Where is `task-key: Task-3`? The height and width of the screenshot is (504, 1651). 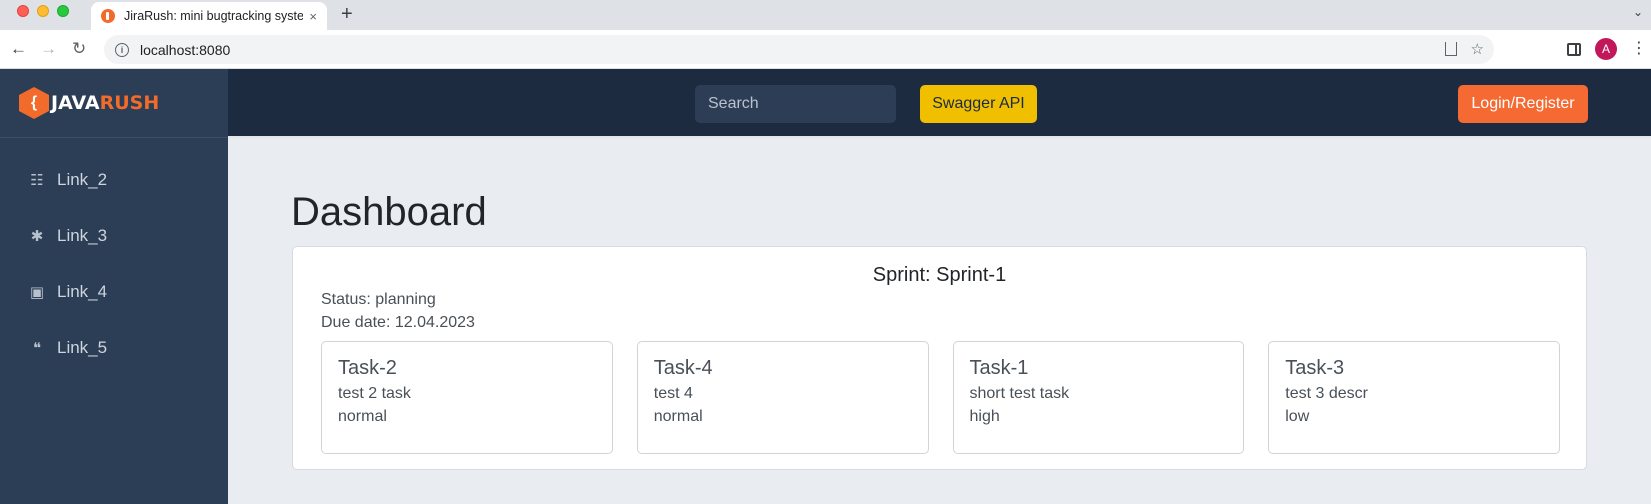
task-key: Task-3 is located at coordinates (1315, 368).